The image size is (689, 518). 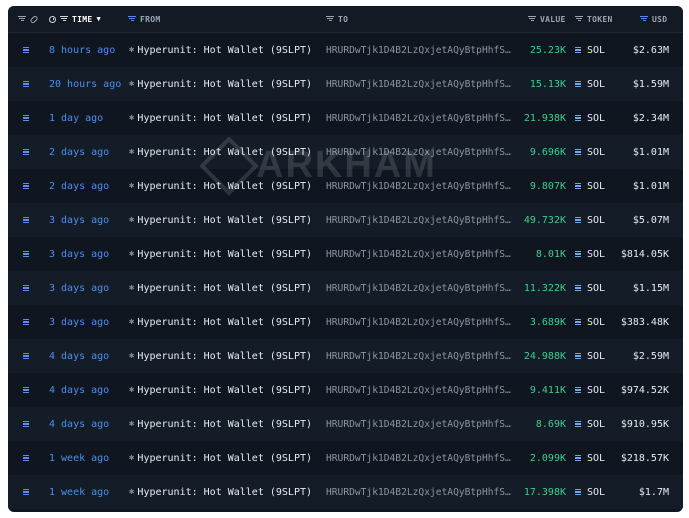 I want to click on column-to: TO, so click(x=337, y=19).